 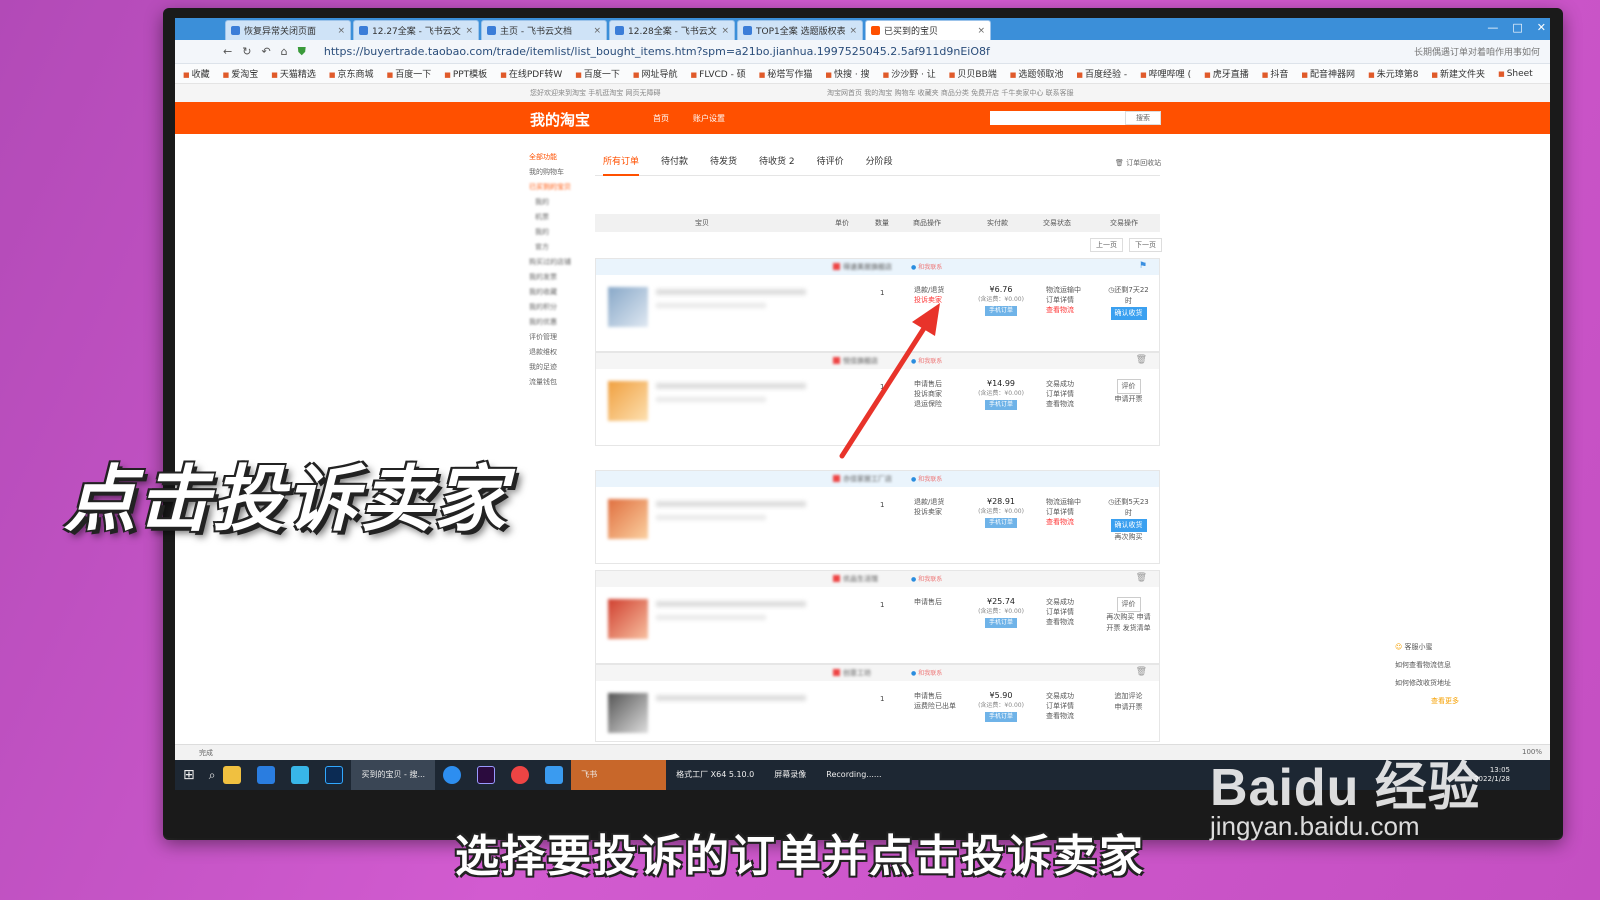 I want to click on baidu-jingyan-watermark: Baidu 经验 jingyan.baidu.com, so click(x=1345, y=793).